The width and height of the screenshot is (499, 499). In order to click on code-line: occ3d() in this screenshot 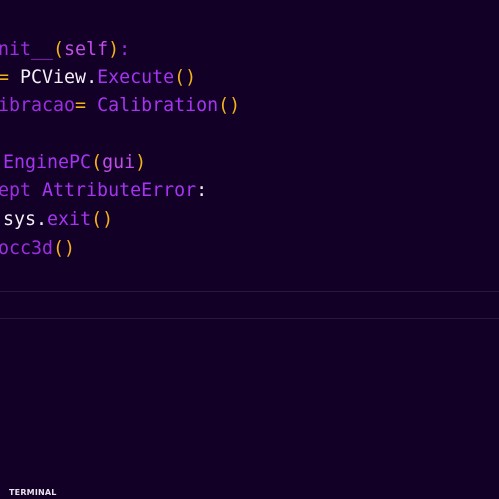, I will do `click(37, 249)`.